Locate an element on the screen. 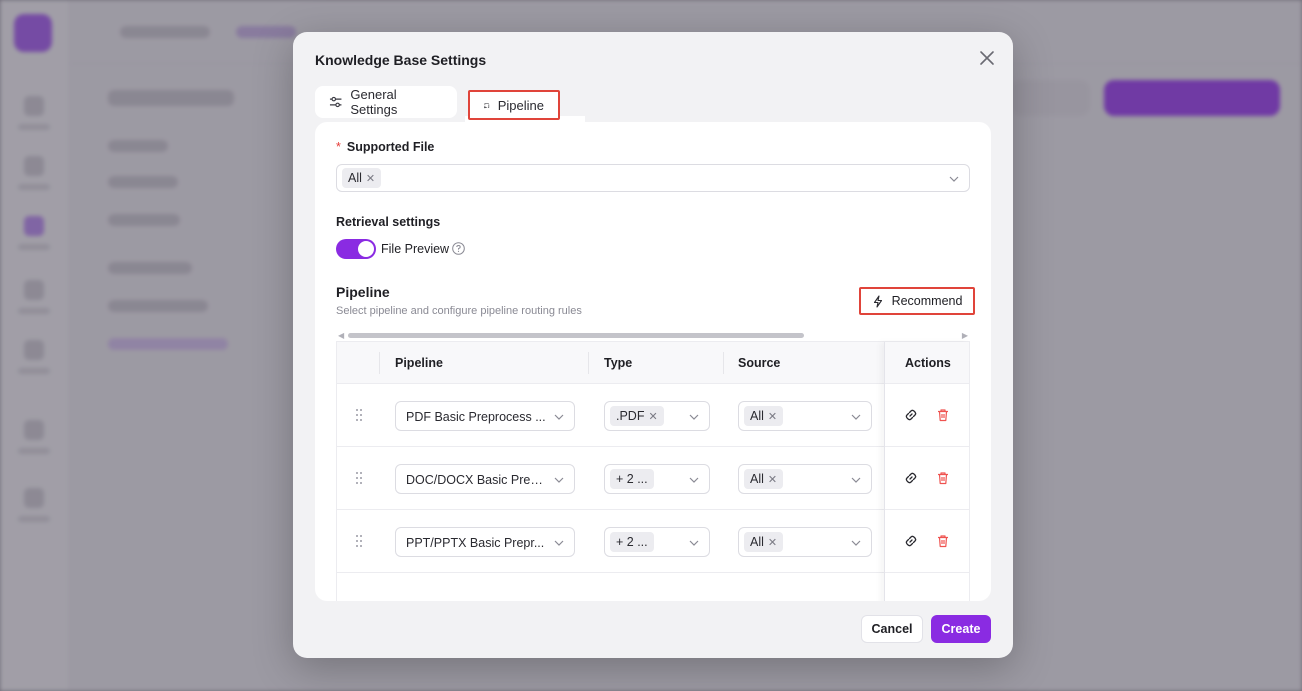 This screenshot has width=1302, height=691. file-preview-toggle is located at coordinates (356, 249).